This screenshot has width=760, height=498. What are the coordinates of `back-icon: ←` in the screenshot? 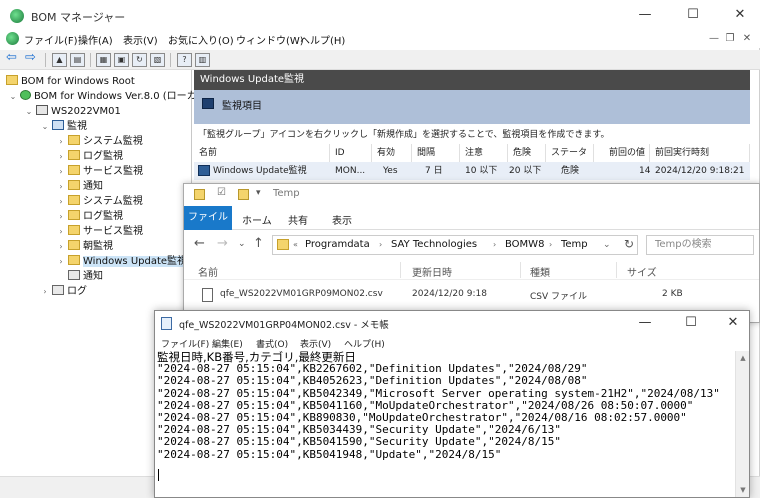 It's located at (199, 243).